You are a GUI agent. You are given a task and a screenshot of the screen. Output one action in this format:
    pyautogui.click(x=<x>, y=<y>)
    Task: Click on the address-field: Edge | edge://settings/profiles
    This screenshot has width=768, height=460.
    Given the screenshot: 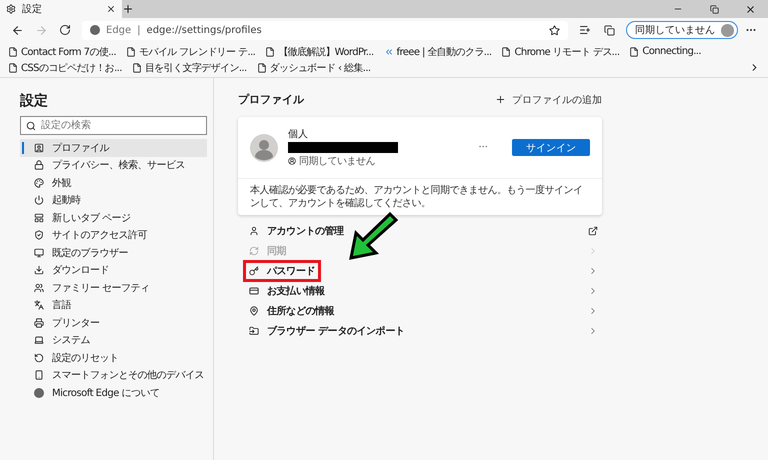 What is the action you would take?
    pyautogui.click(x=325, y=30)
    